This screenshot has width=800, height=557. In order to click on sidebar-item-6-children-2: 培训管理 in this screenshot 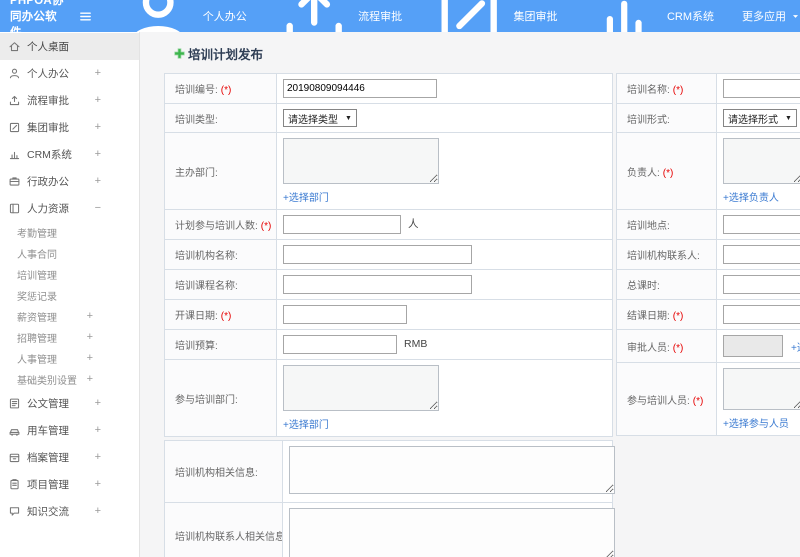, I will do `click(69, 274)`.